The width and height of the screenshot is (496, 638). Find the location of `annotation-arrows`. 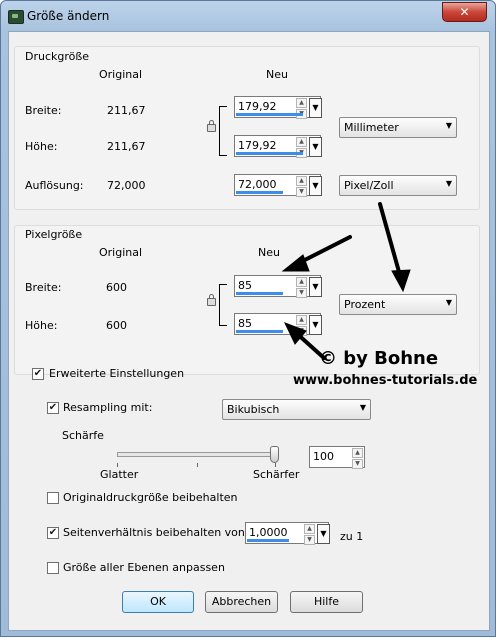

annotation-arrows is located at coordinates (346, 281).